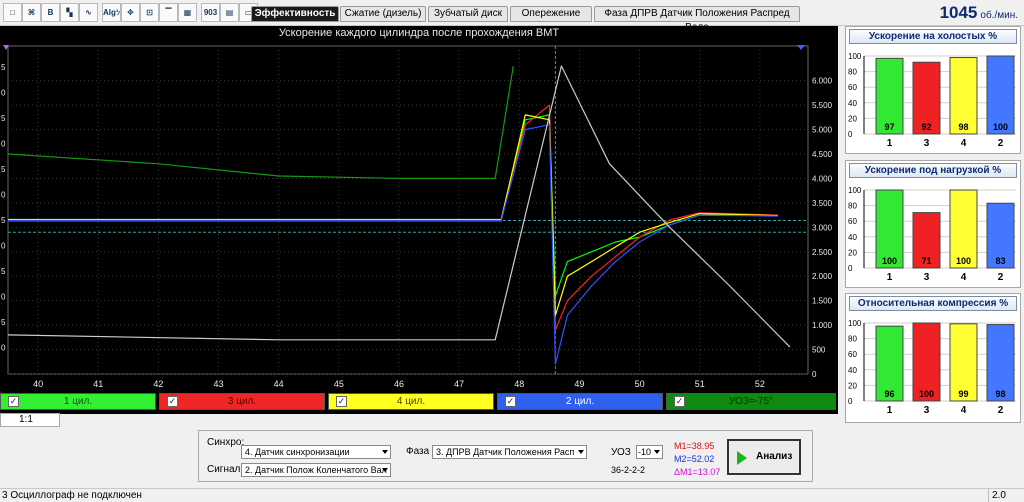  I want to click on spinner-icon, so click(657, 452).